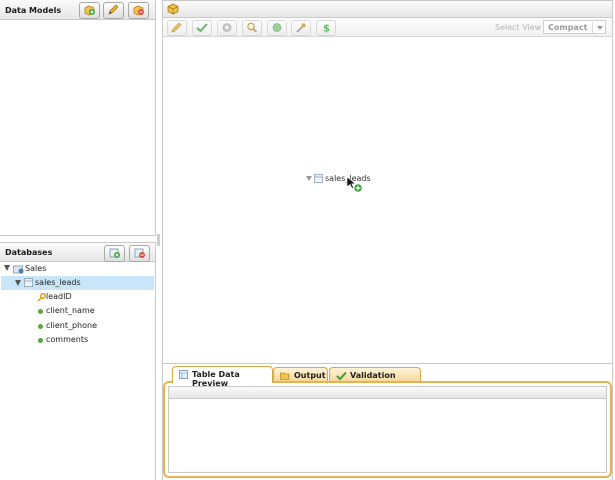  Describe the element at coordinates (58, 282) in the screenshot. I see `tree-node-table-label: sales_leads` at that location.